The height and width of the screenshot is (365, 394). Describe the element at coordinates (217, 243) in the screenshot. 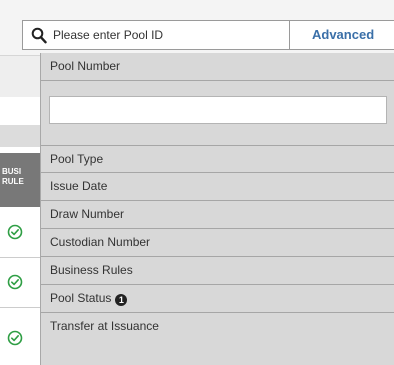

I see `filter-custodian-number: Custodian Number` at that location.